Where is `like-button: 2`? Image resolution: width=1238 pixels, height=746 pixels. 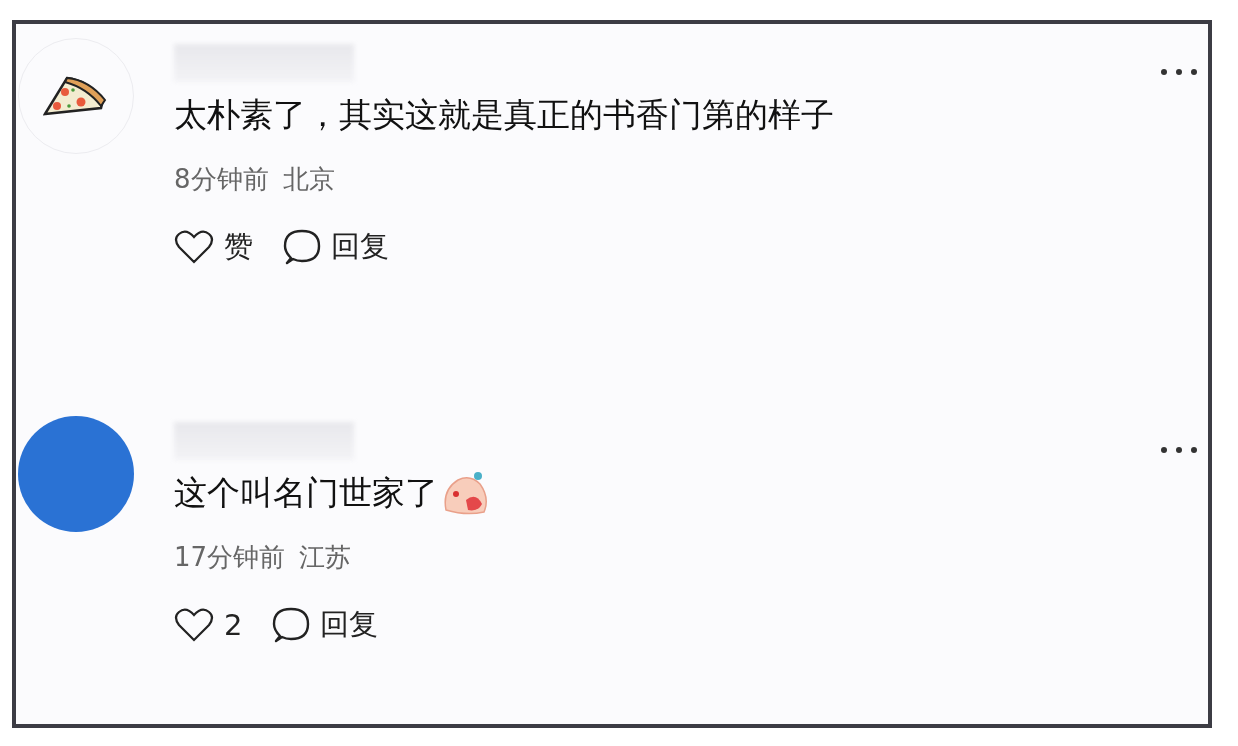 like-button: 2 is located at coordinates (208, 625).